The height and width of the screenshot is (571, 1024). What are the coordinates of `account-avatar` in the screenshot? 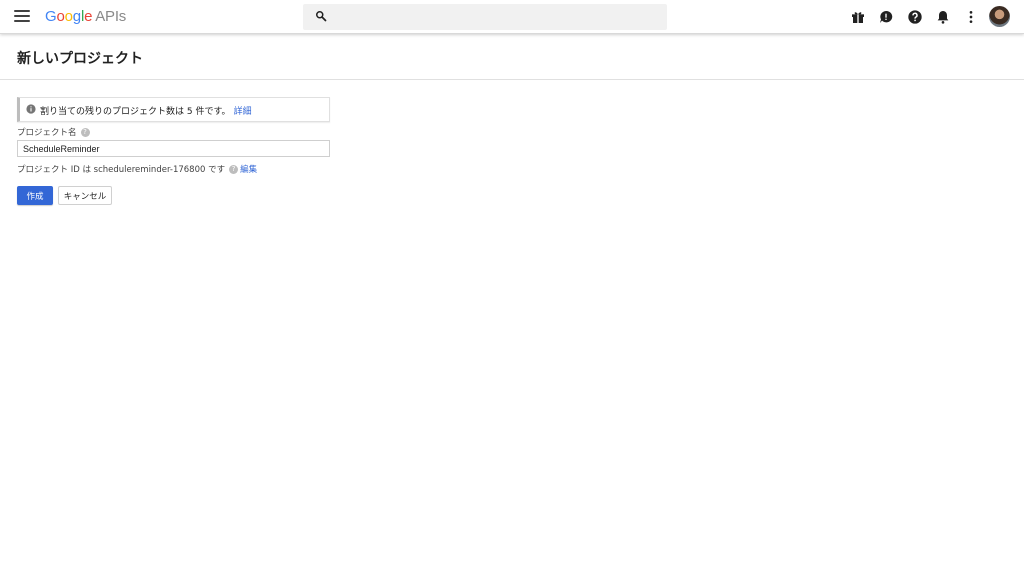 It's located at (999, 16).